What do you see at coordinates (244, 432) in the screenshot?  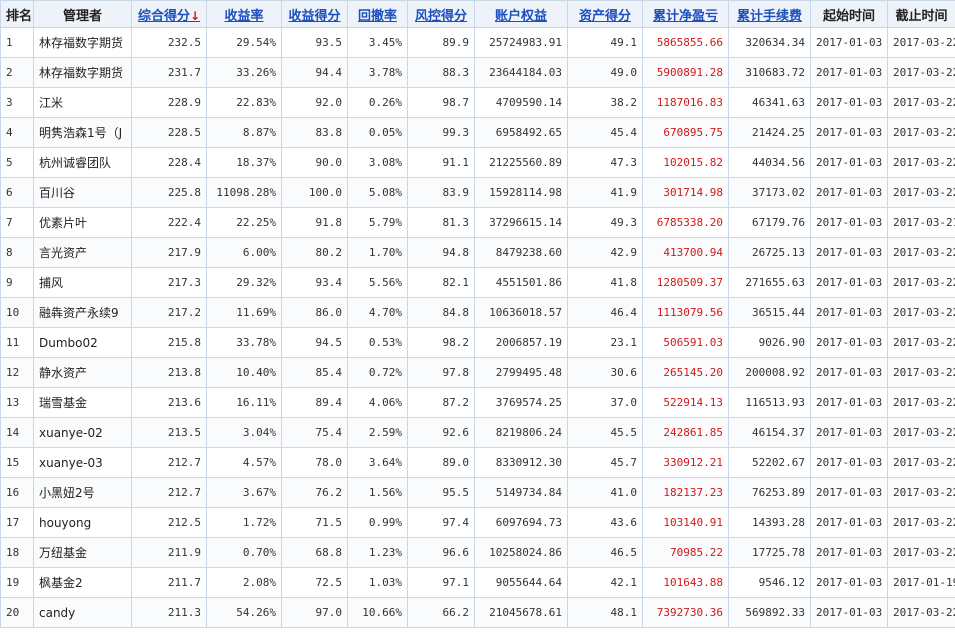 I see `cell-return-rate: 3.04%` at bounding box center [244, 432].